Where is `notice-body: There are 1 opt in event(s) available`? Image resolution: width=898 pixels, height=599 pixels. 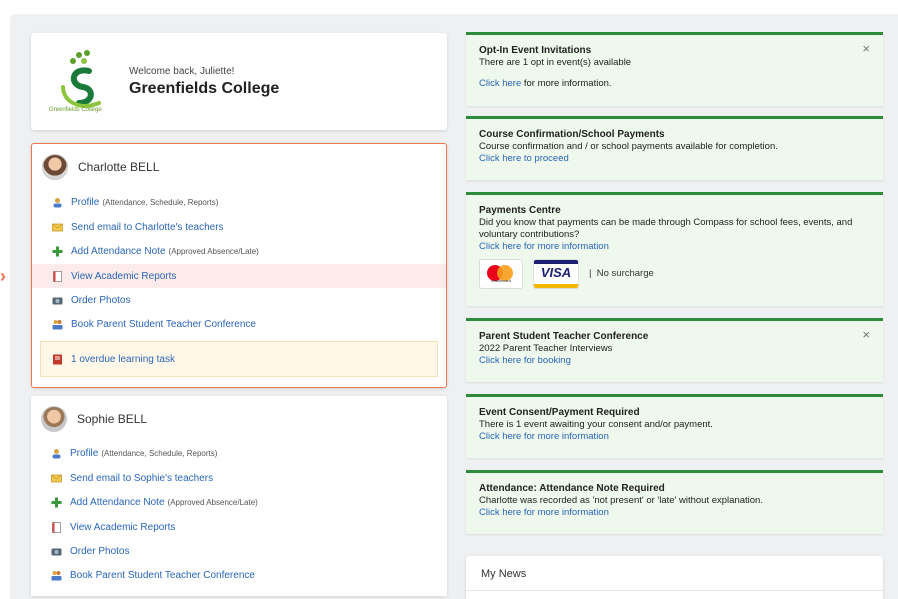 notice-body: There are 1 opt in event(s) available is located at coordinates (555, 62).